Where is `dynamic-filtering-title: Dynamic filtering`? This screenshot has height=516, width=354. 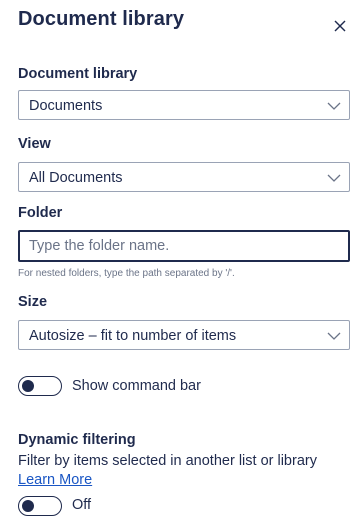
dynamic-filtering-title: Dynamic filtering is located at coordinates (77, 440).